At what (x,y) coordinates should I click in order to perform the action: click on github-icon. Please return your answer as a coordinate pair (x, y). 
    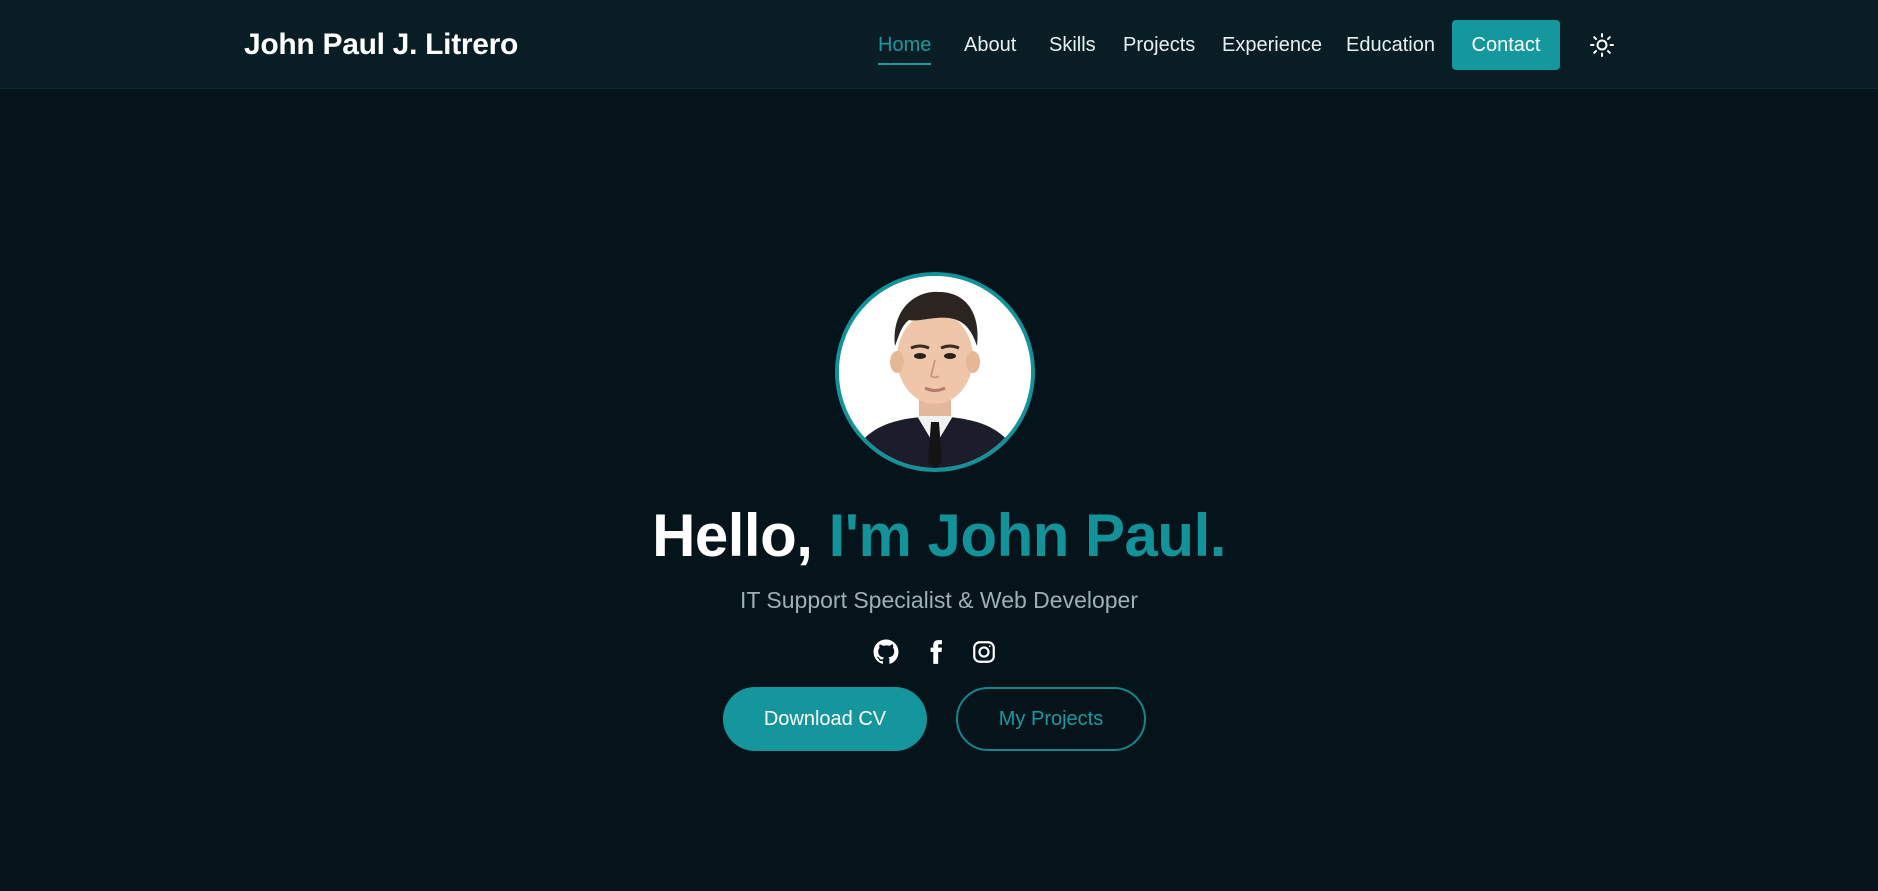
    Looking at the image, I should click on (886, 651).